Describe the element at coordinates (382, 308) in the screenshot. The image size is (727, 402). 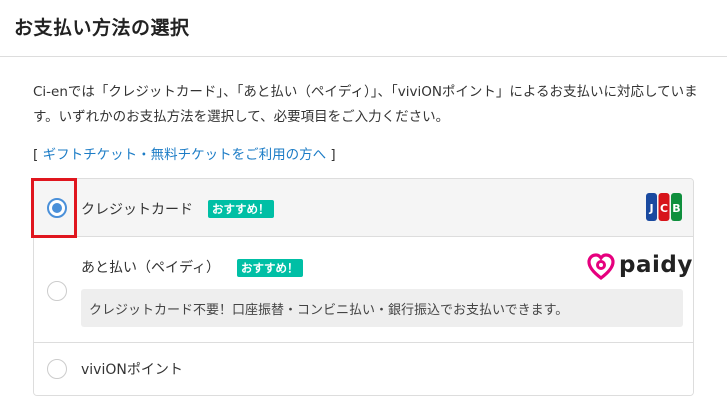
I see `paidy-description: クレジットカード不要！口座振替・コンビニ払い・銀行振込でお支払いできます。` at that location.